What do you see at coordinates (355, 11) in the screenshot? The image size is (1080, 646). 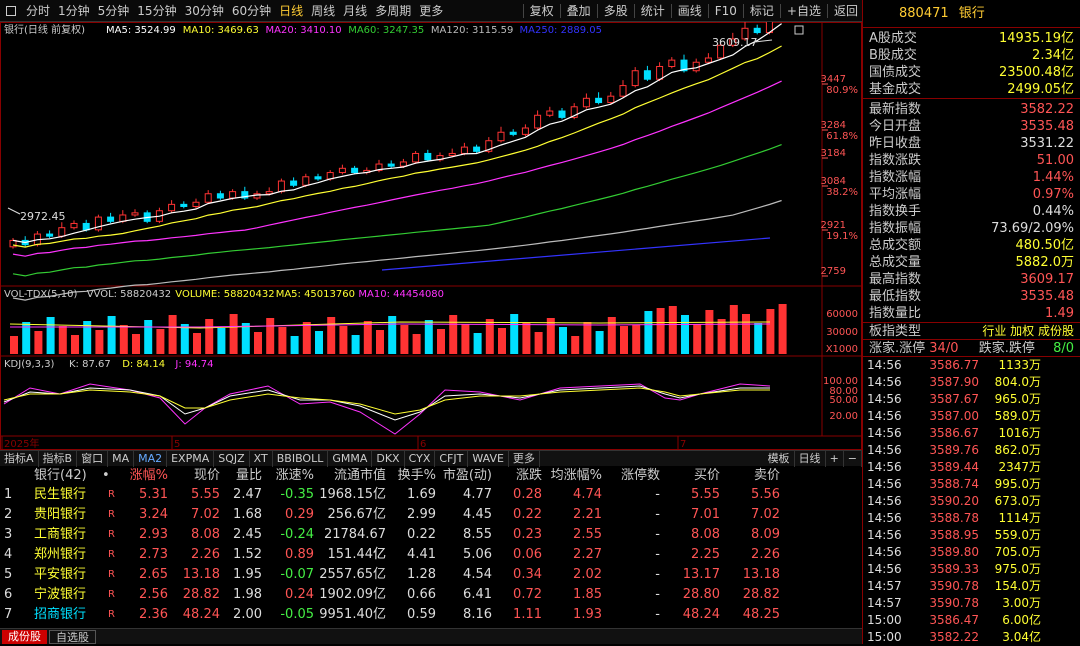 I see `period-tab: 月线` at bounding box center [355, 11].